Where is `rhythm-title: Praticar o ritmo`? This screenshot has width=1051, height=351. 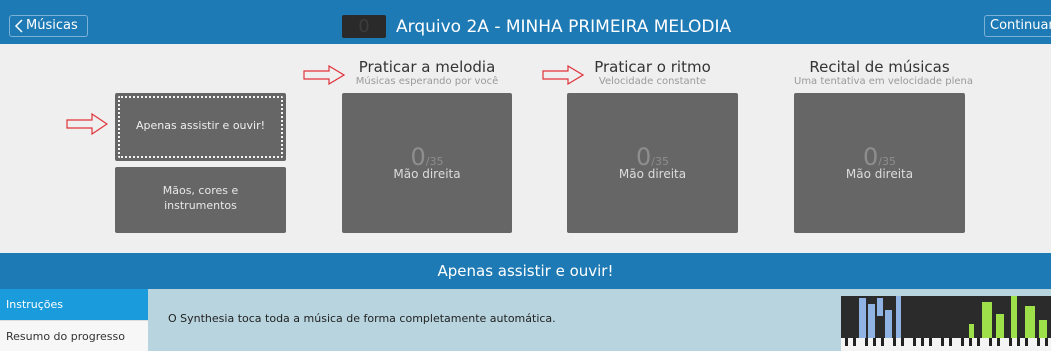 rhythm-title: Praticar o ritmo is located at coordinates (652, 67).